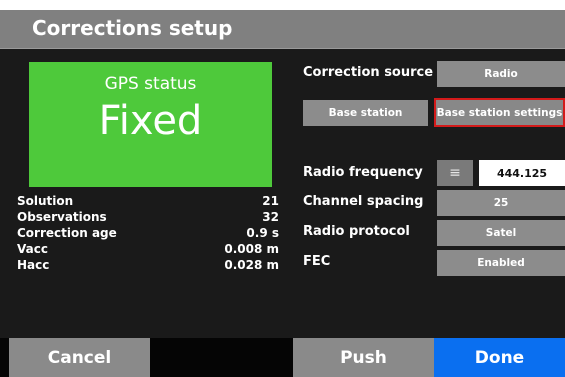  What do you see at coordinates (501, 233) in the screenshot?
I see `radio-protocol-button: Satel` at bounding box center [501, 233].